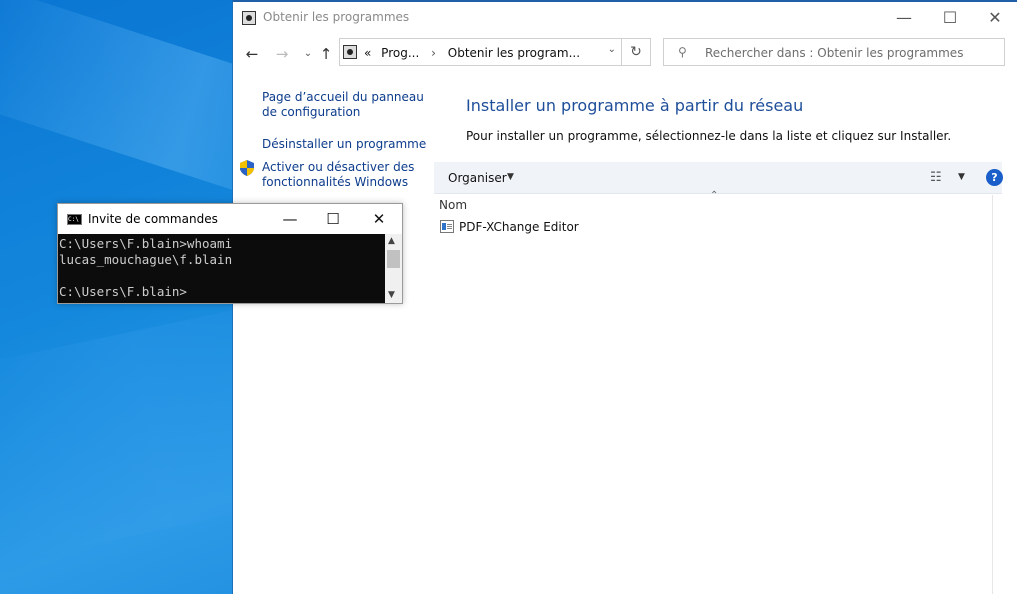 This screenshot has width=1017, height=594. I want to click on sidebar-link-uninstall-program: Désinstaller un programme, so click(344, 144).